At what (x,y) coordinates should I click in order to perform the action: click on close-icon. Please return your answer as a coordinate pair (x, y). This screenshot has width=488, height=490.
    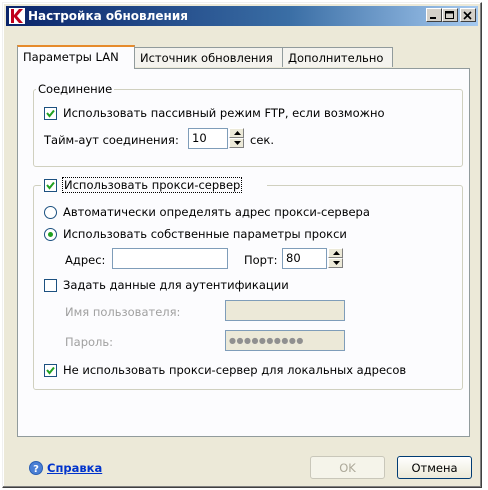
    Looking at the image, I should click on (467, 15).